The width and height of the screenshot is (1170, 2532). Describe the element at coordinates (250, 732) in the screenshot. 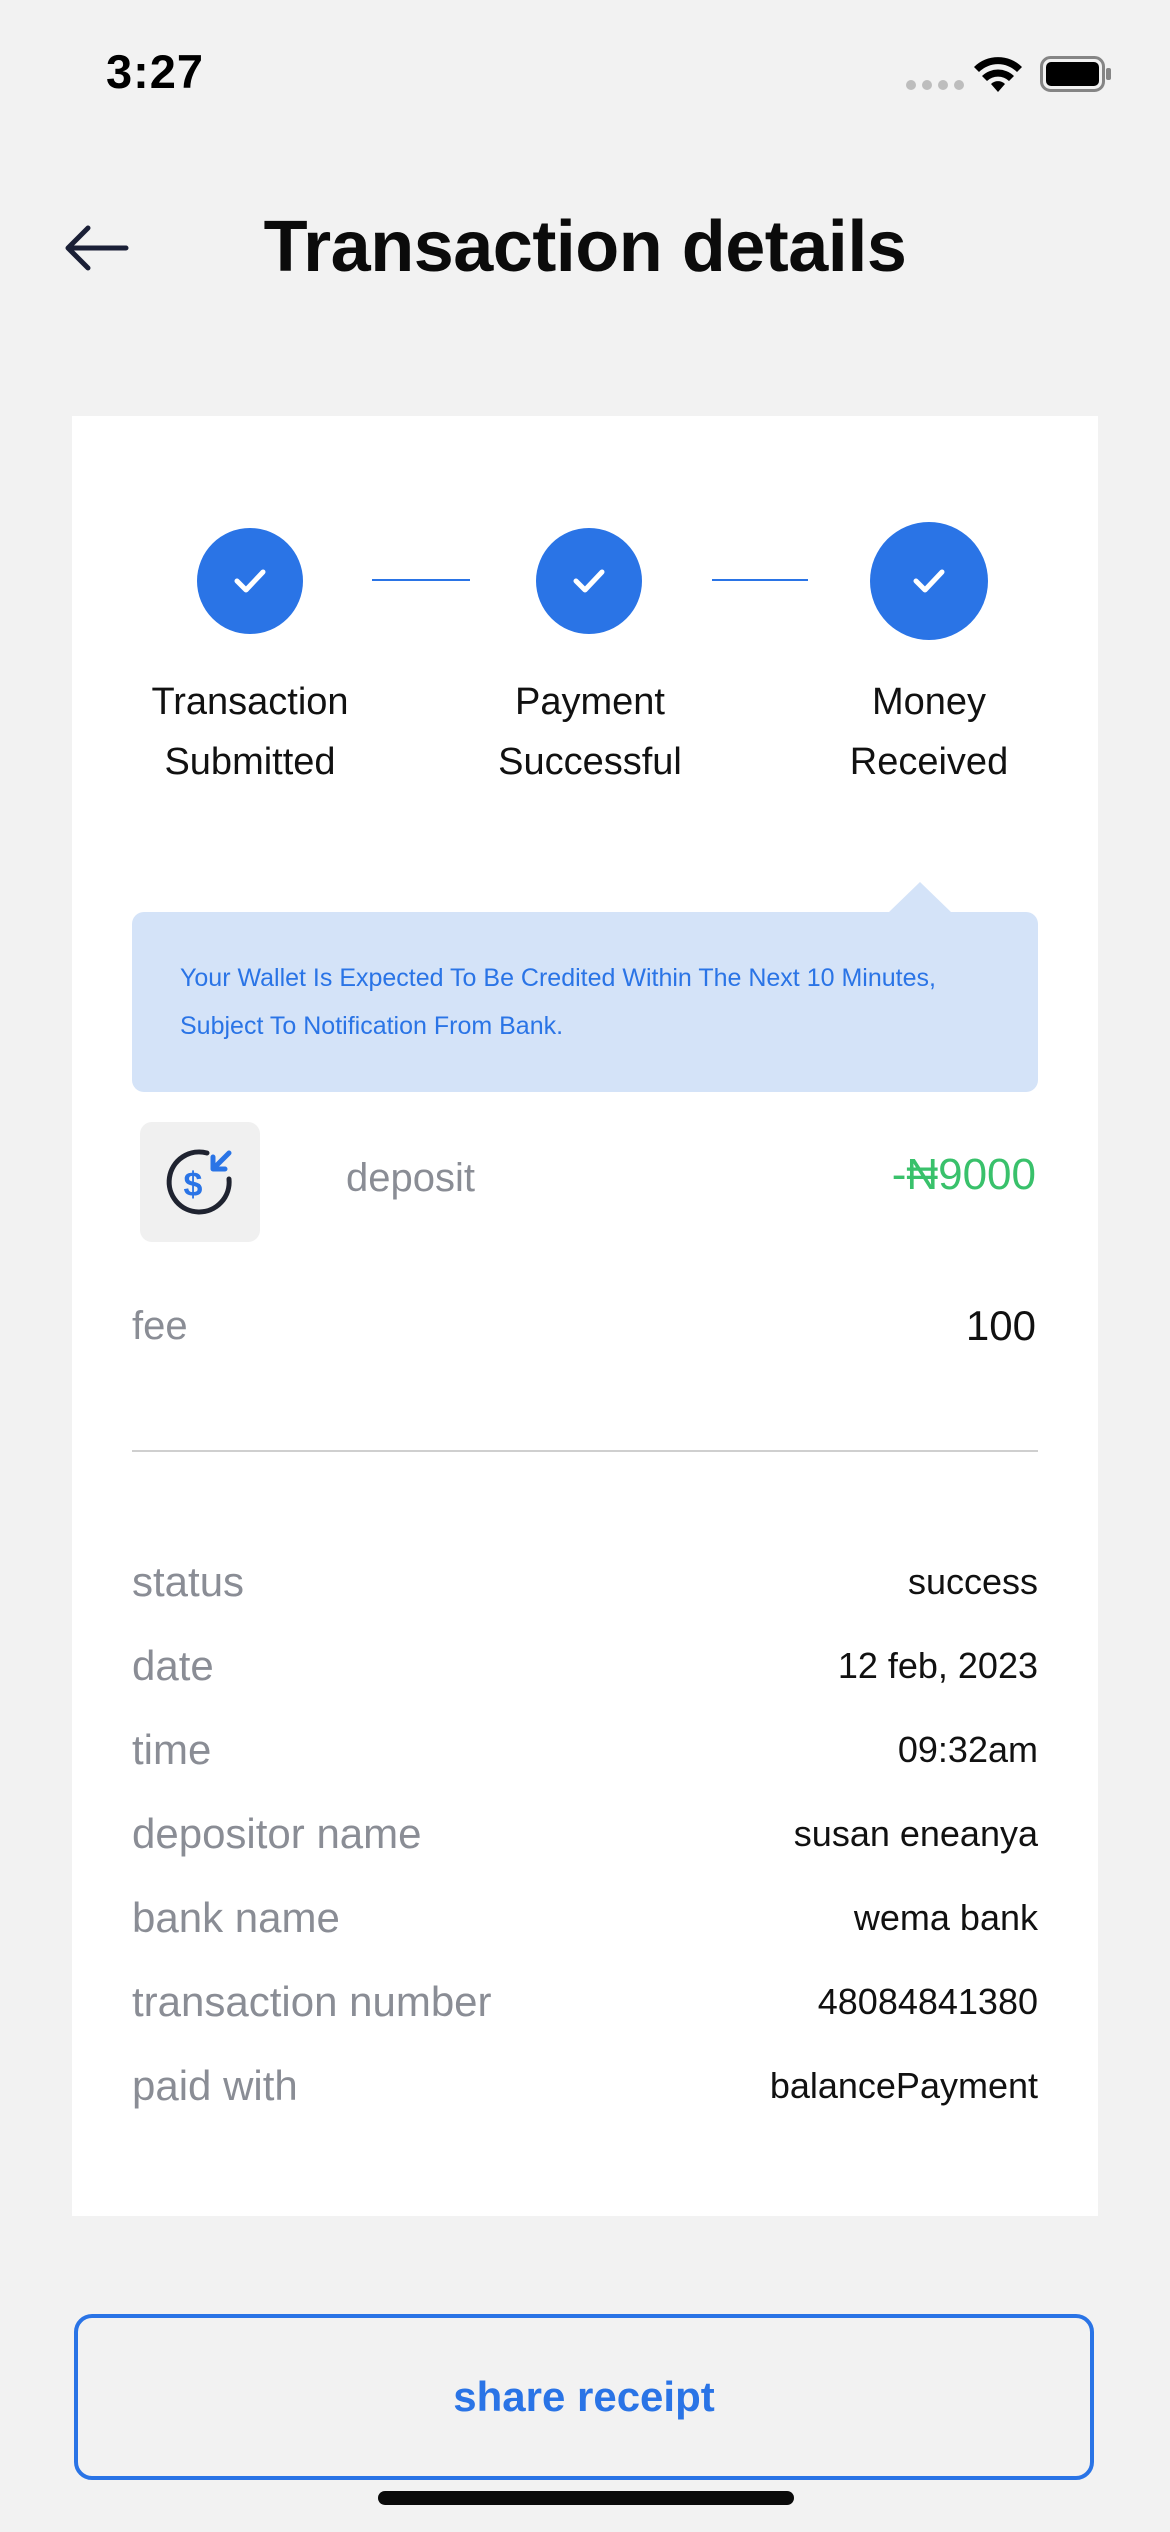

I see `step-1-label: Transaction Submitted` at that location.